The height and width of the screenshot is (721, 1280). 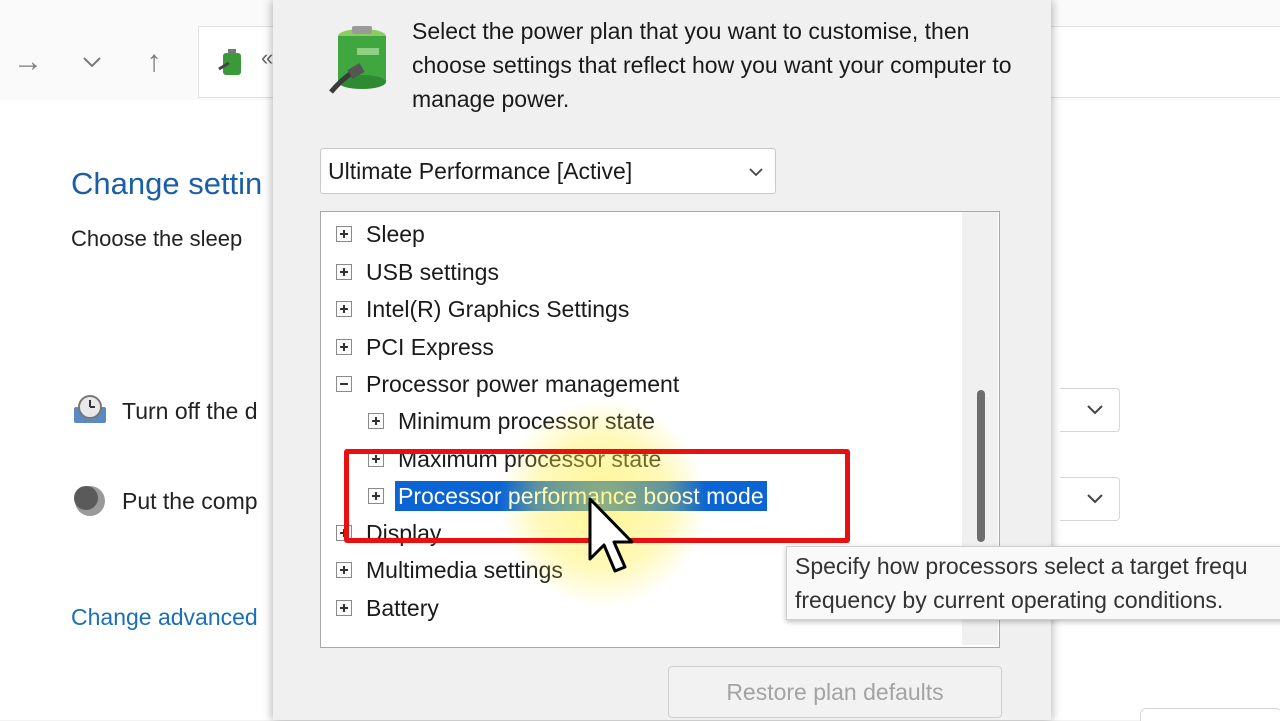 What do you see at coordinates (480, 171) in the screenshot?
I see `power-plan-value: Ultimate Performance [Active]` at bounding box center [480, 171].